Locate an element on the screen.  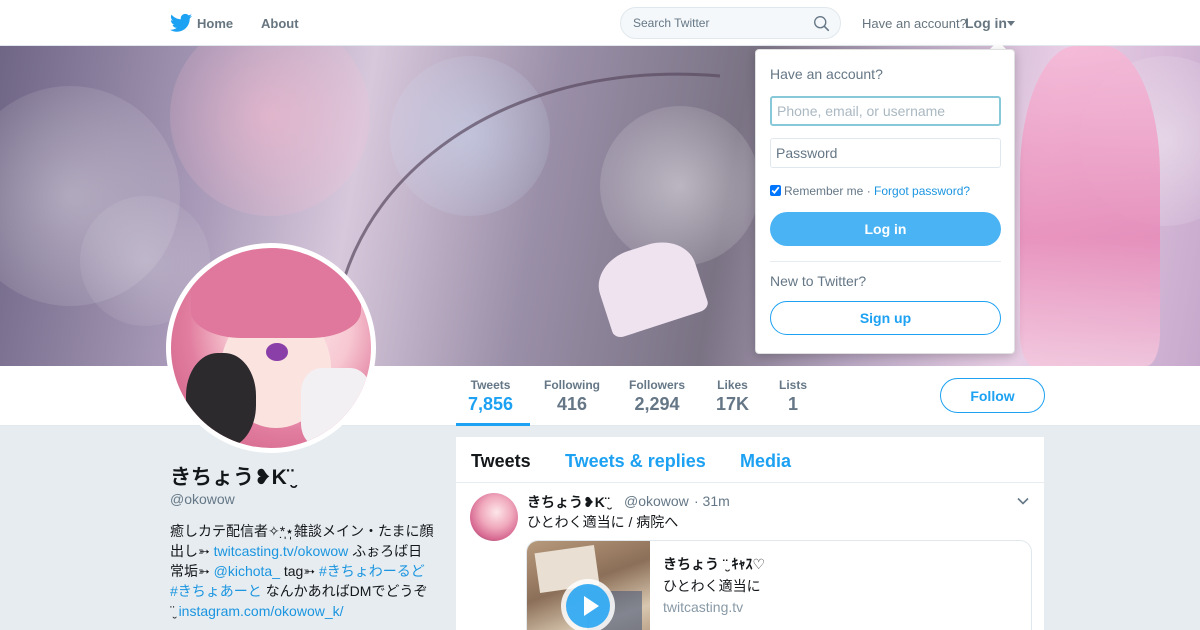
stat-value: 17K is located at coordinates (733, 404).